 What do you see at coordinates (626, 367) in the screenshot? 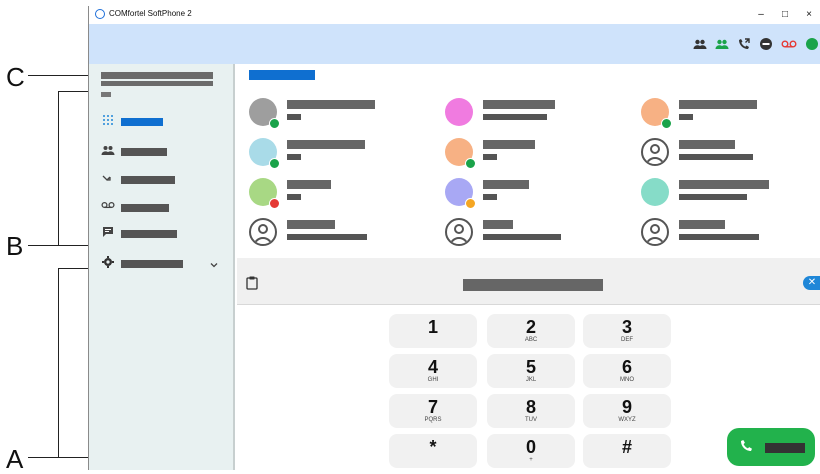
I see `key-digit: 6` at bounding box center [626, 367].